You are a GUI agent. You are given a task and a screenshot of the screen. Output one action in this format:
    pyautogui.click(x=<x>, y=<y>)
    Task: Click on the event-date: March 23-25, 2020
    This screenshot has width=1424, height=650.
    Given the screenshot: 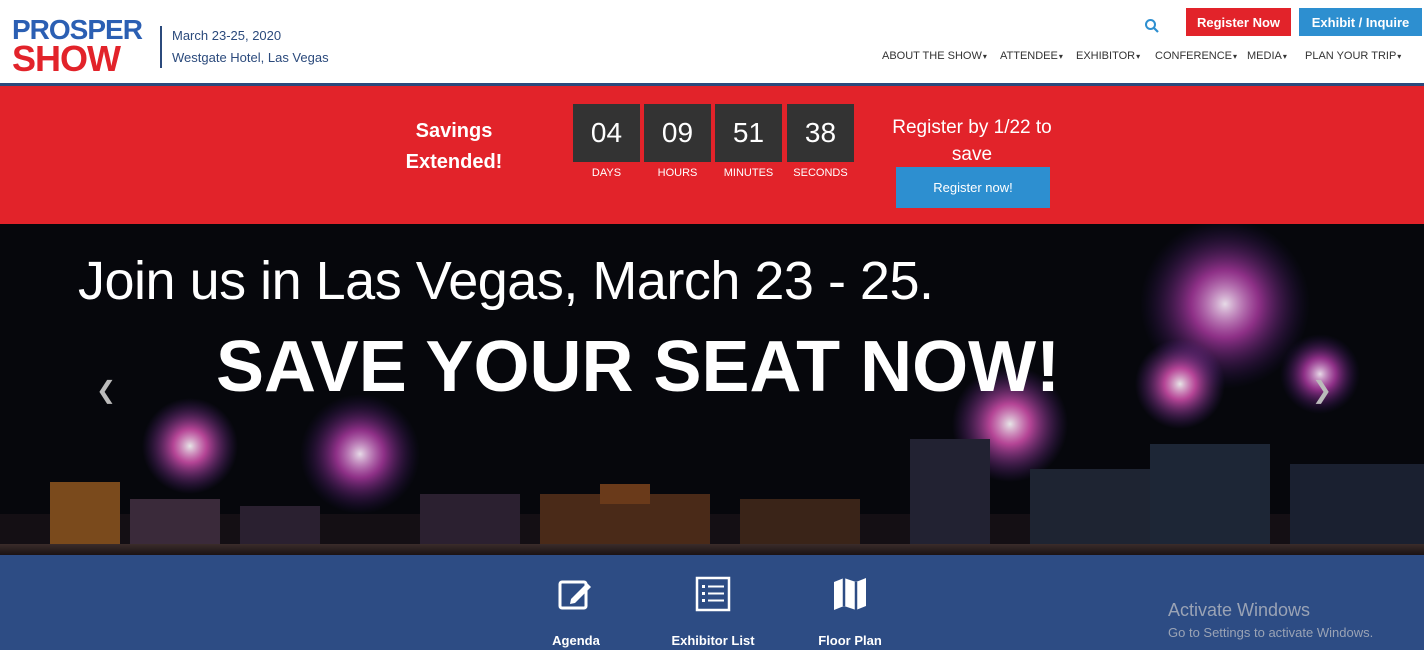 What is the action you would take?
    pyautogui.click(x=227, y=35)
    